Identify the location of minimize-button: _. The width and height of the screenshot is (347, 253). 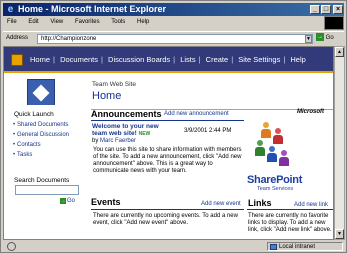
(315, 9).